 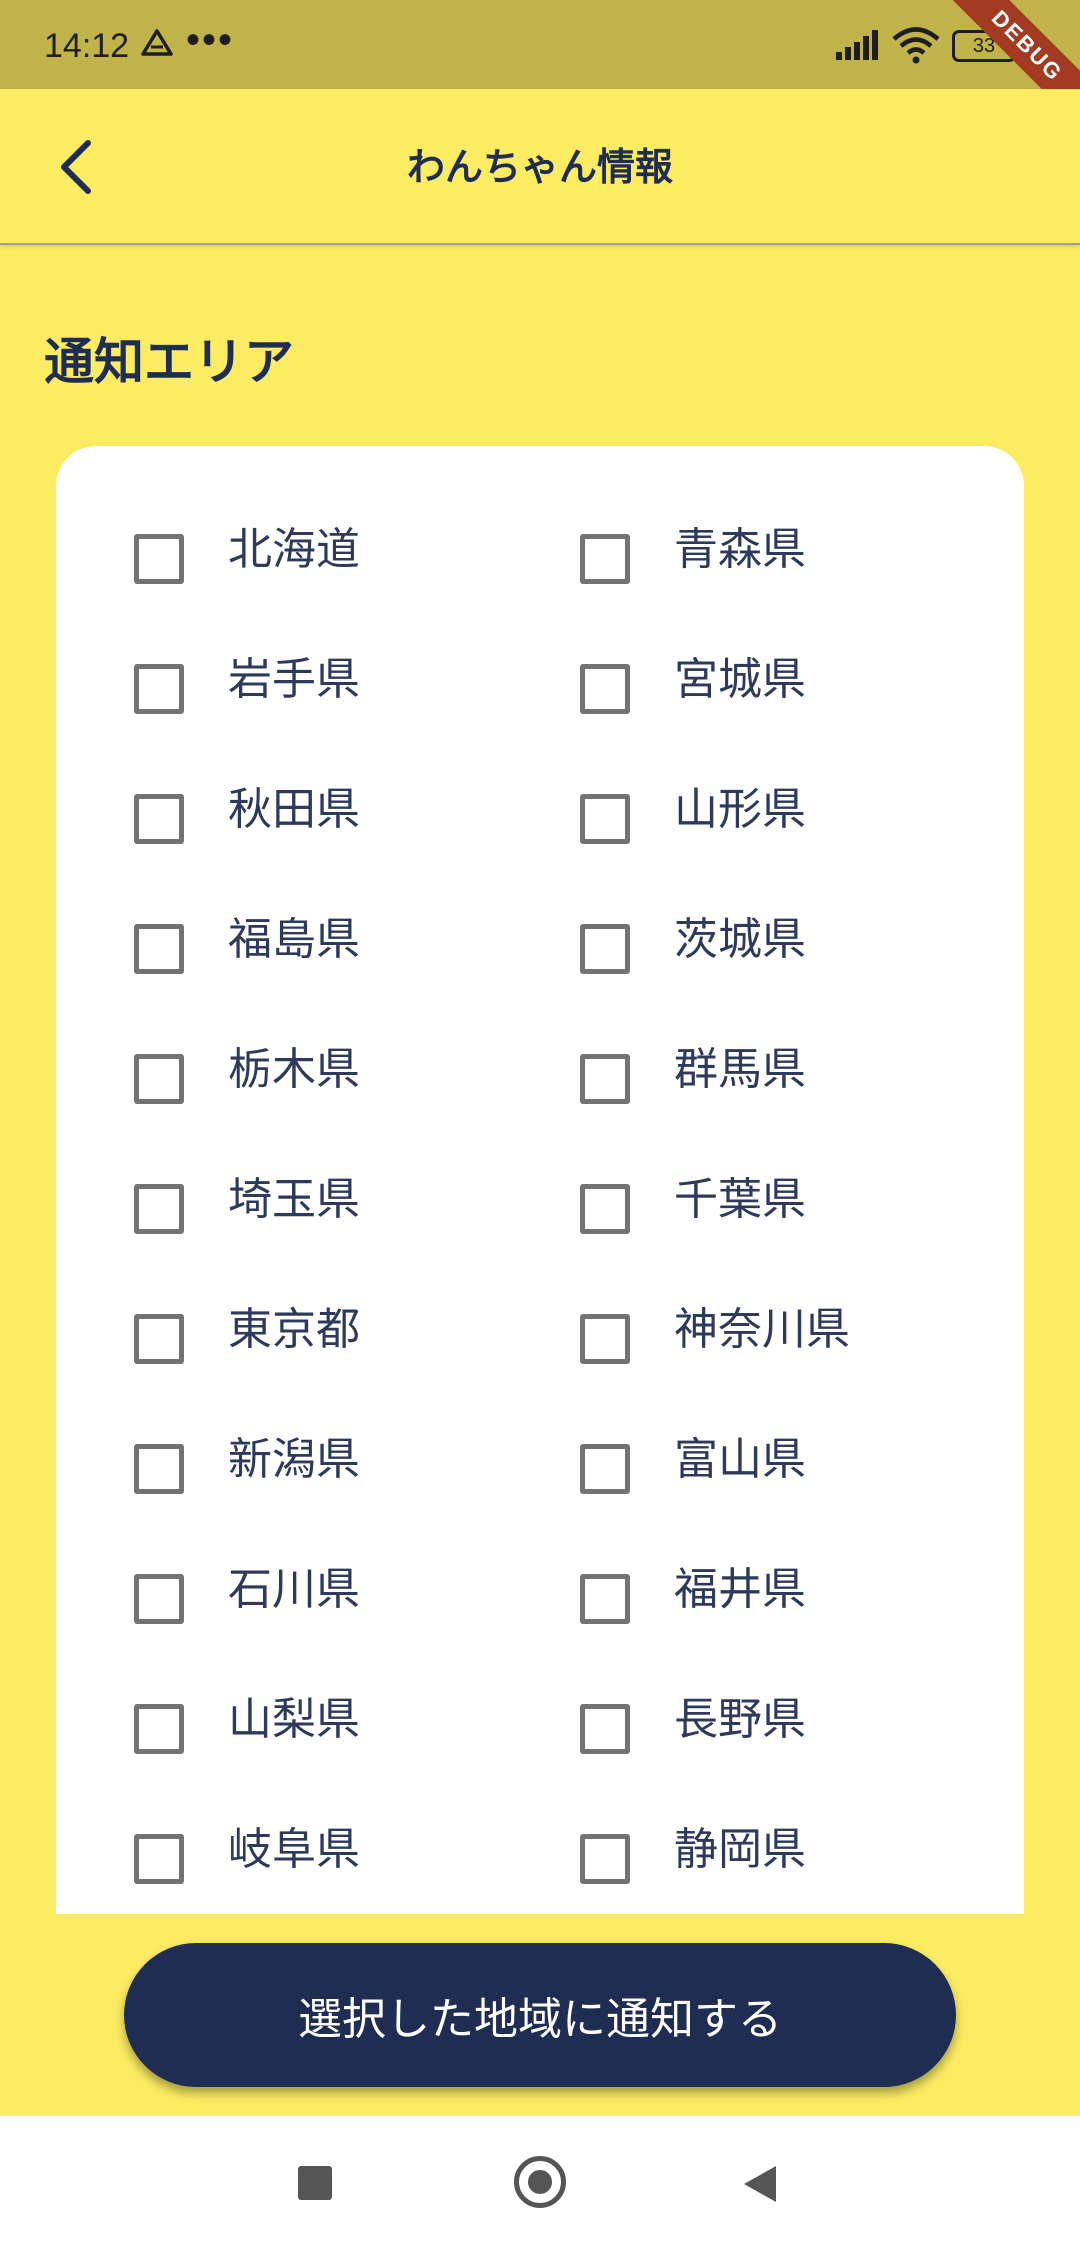 What do you see at coordinates (294, 1199) in the screenshot?
I see `prefecture-label: 埼玉県` at bounding box center [294, 1199].